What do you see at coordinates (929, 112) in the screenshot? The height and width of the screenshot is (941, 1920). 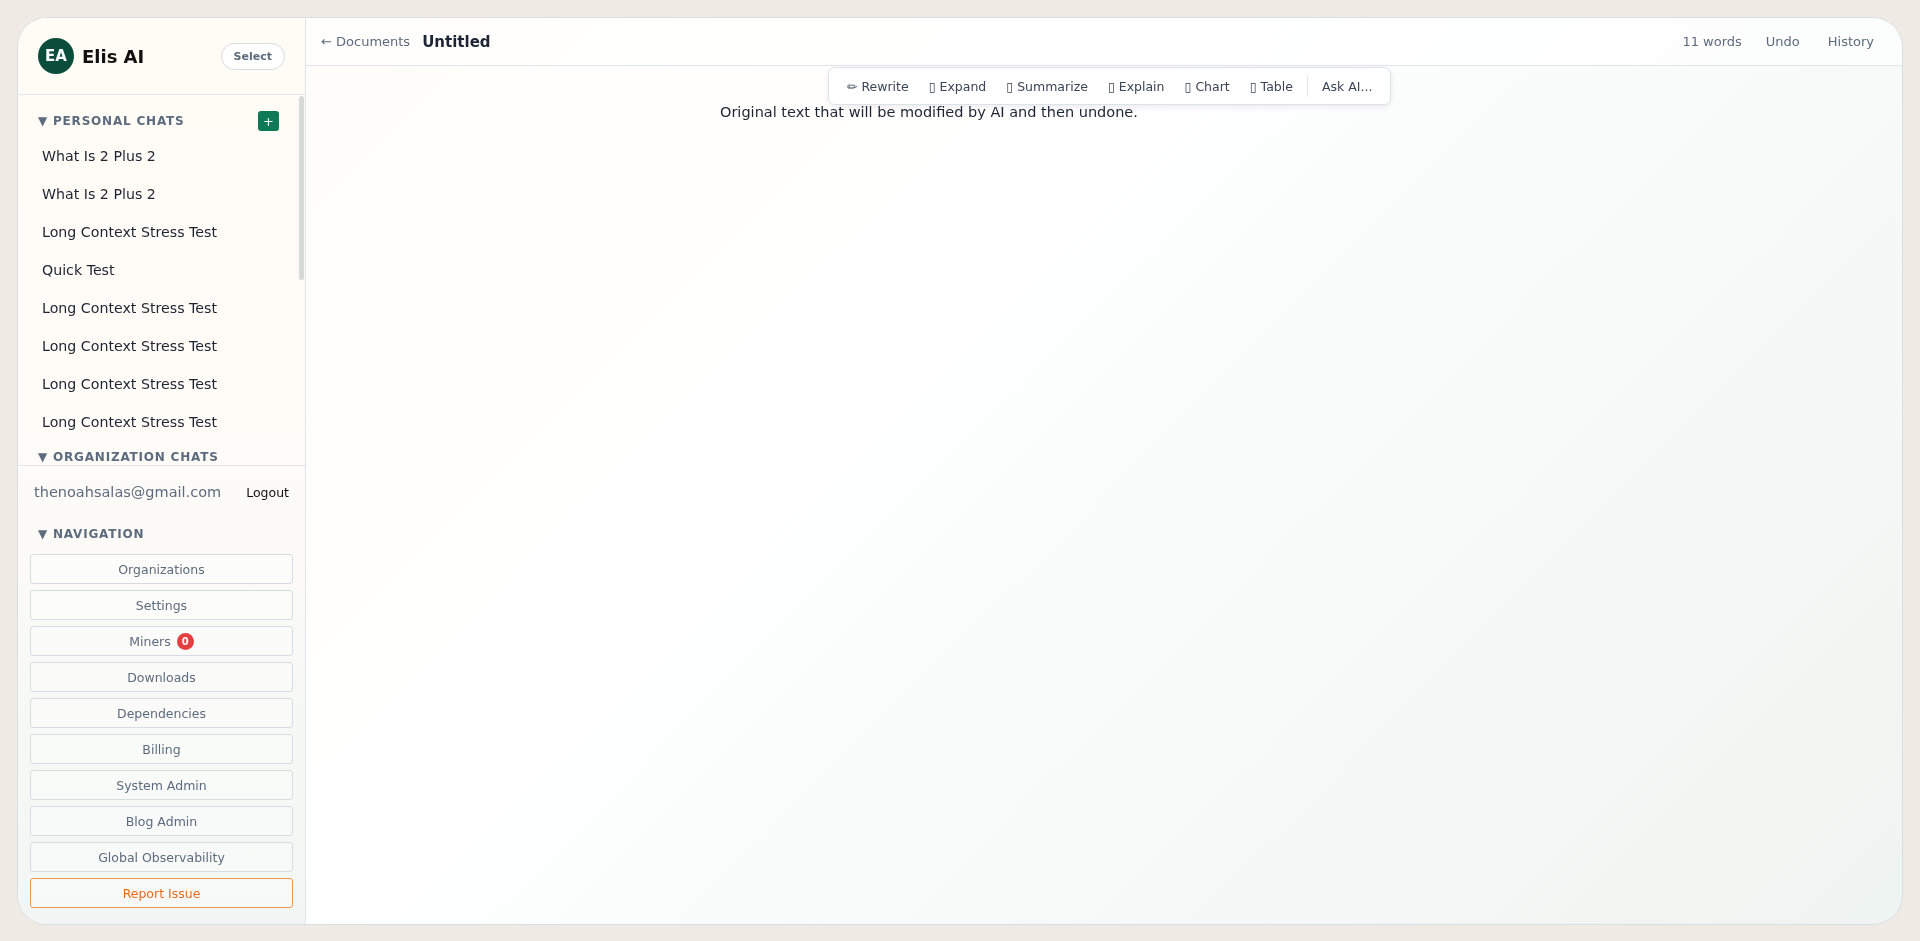 I see `document-text: Original text that will be modified by AI and then undone.` at bounding box center [929, 112].